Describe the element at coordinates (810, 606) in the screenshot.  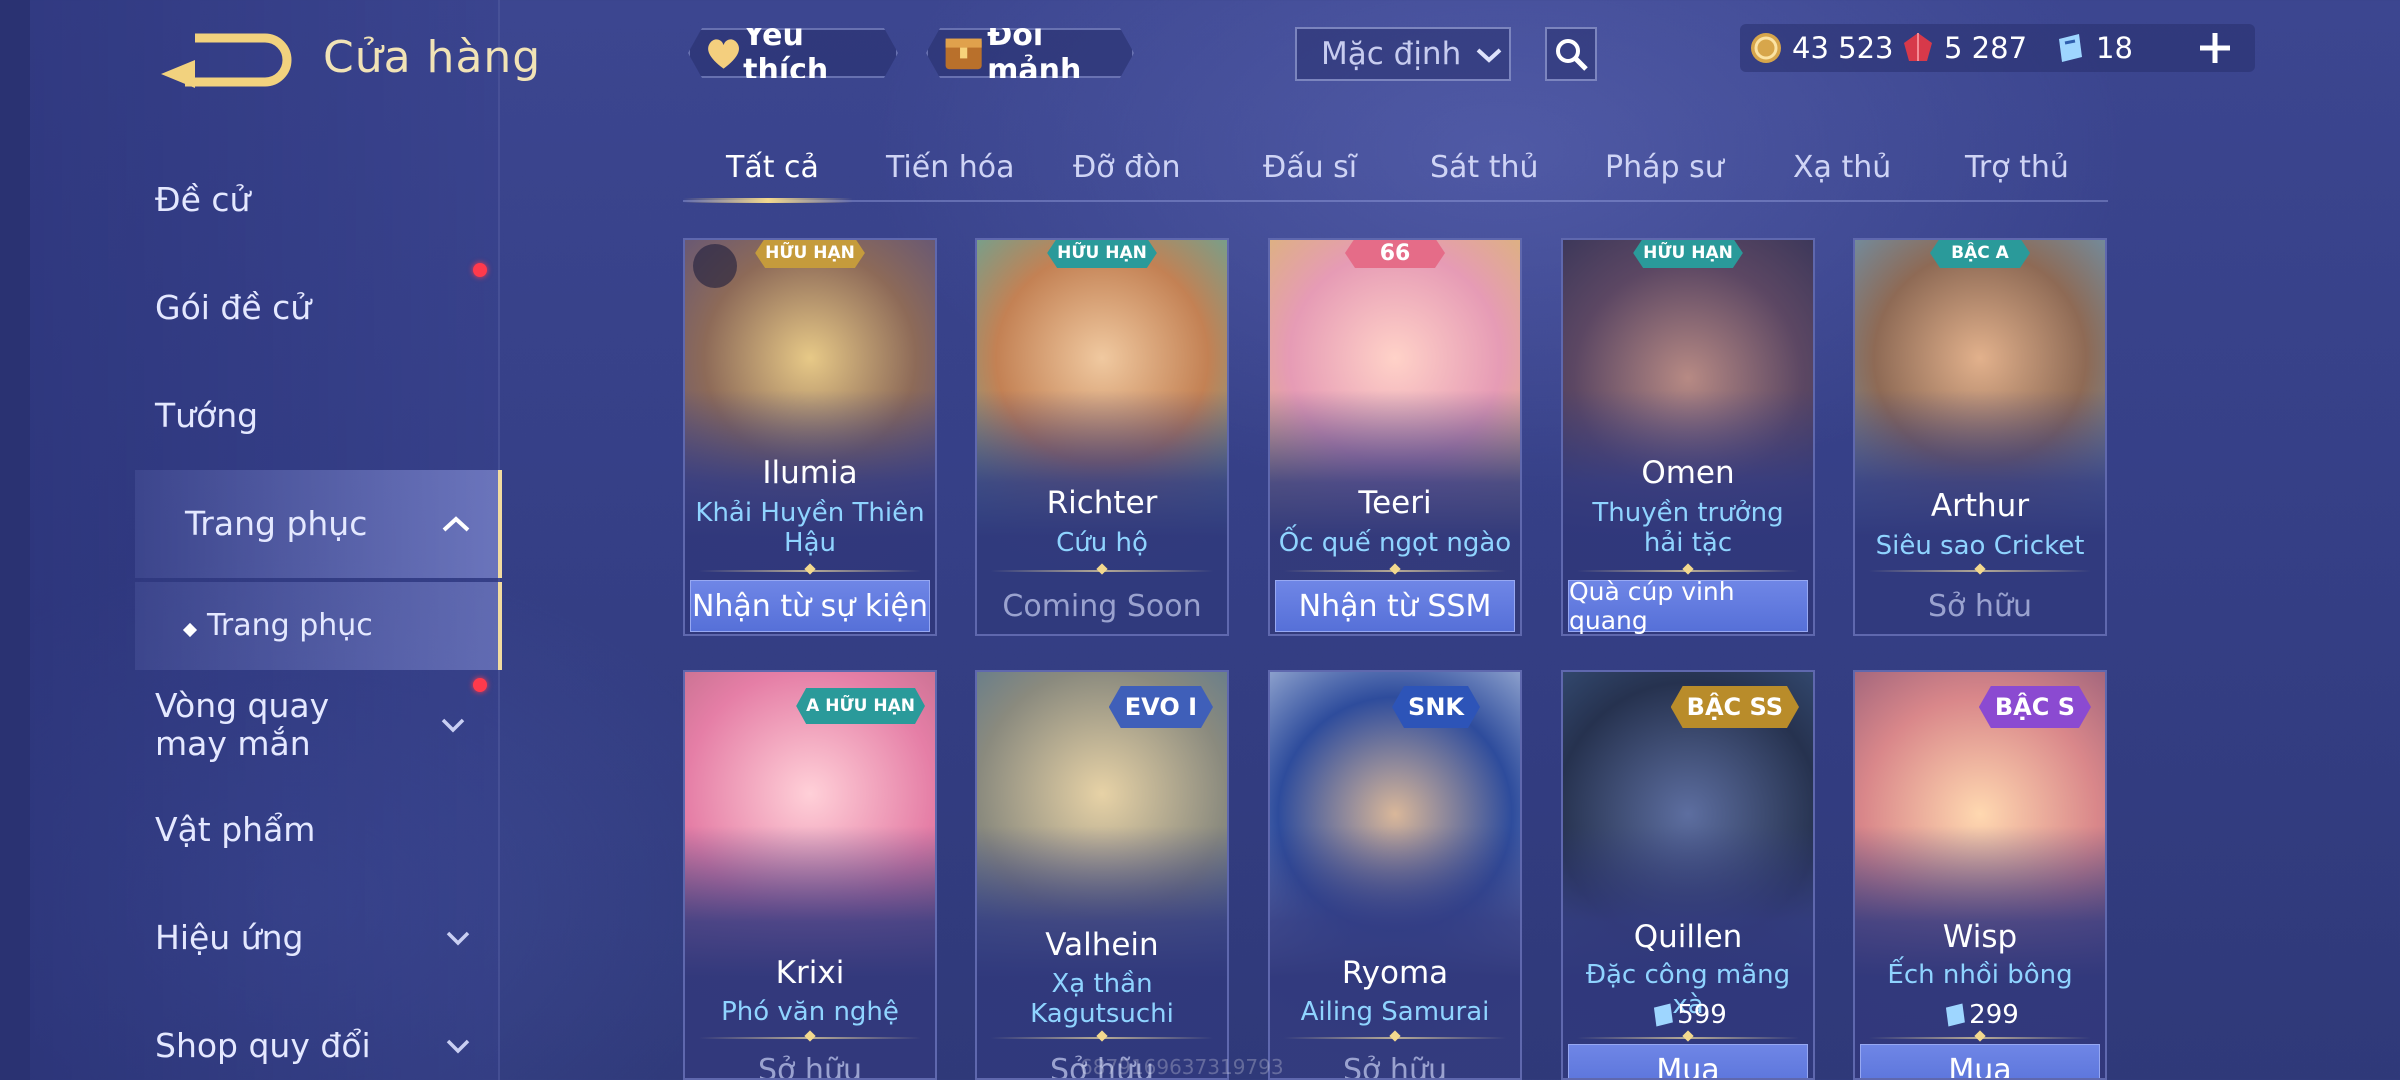
I see `get-from-event-button: Nhận từ sự kiện` at that location.